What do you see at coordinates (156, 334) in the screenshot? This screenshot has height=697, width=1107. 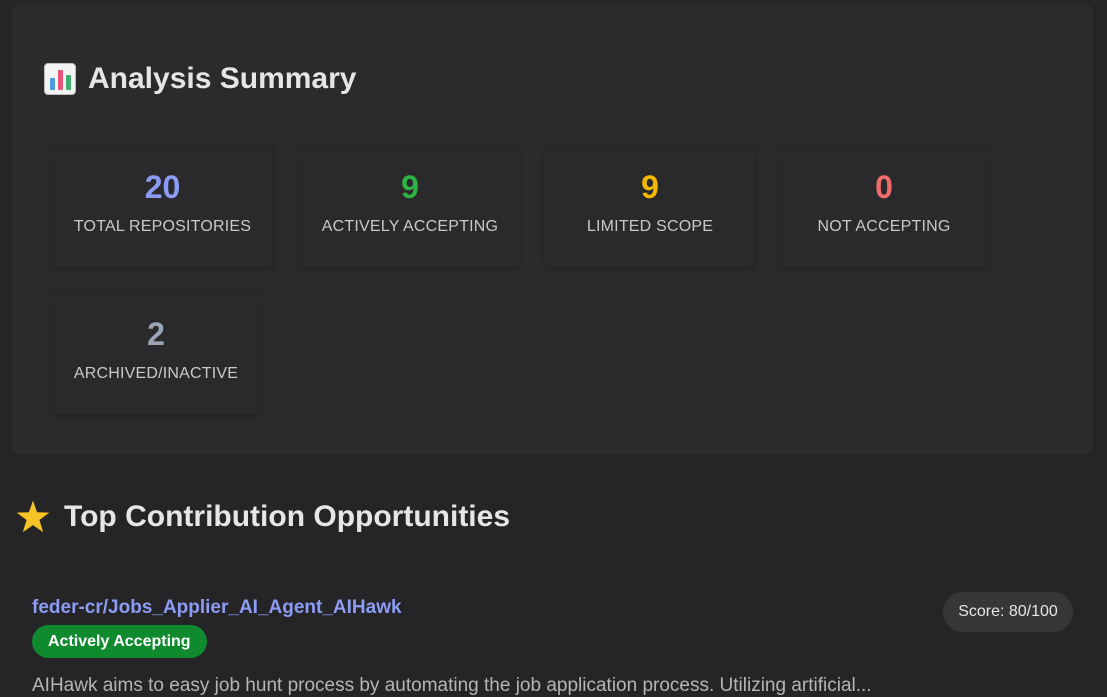 I see `stat-value: 2` at bounding box center [156, 334].